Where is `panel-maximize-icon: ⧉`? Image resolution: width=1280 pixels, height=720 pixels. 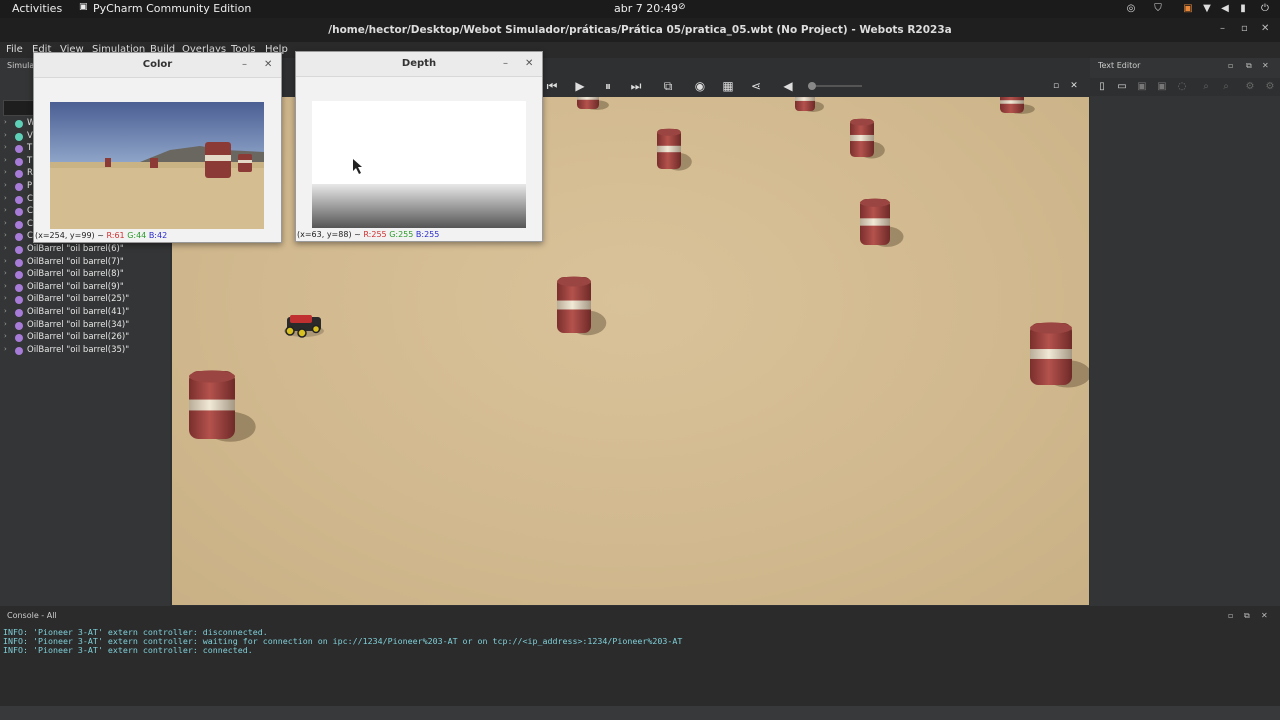 panel-maximize-icon: ⧉ is located at coordinates (1249, 66).